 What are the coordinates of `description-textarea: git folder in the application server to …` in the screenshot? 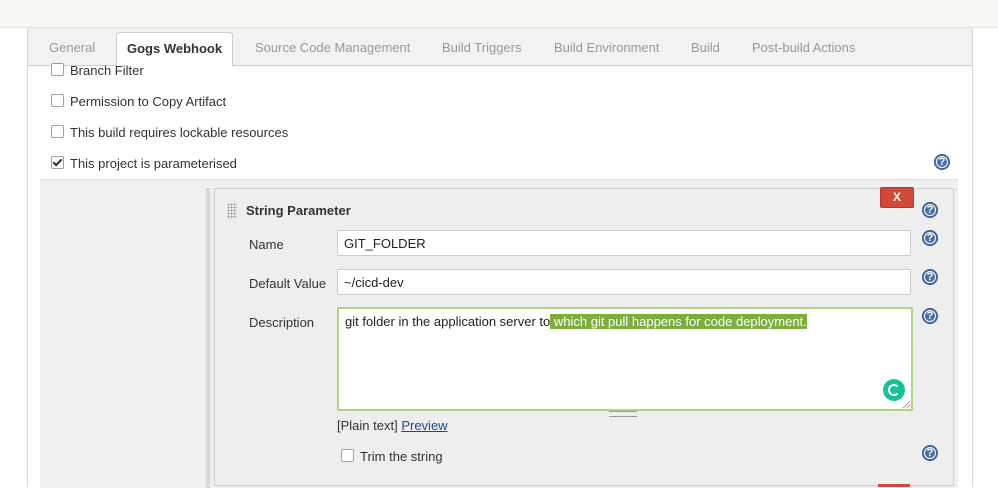 It's located at (625, 359).